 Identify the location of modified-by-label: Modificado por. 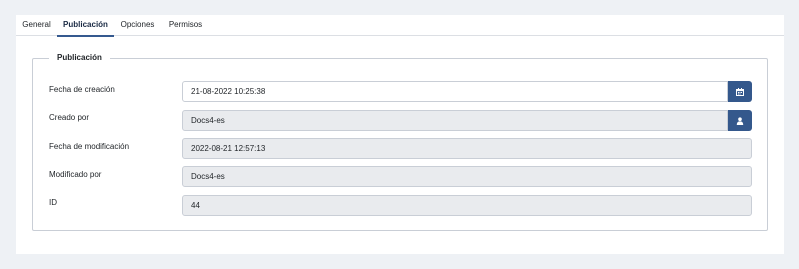
(75, 174).